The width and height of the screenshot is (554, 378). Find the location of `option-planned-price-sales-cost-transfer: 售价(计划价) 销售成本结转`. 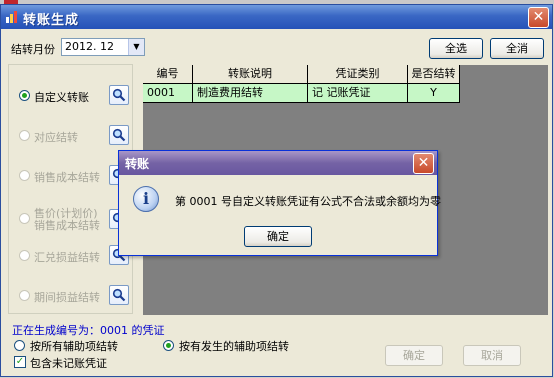

option-planned-price-sales-cost-transfer: 售价(计划价) 销售成本结转 is located at coordinates (70, 219).